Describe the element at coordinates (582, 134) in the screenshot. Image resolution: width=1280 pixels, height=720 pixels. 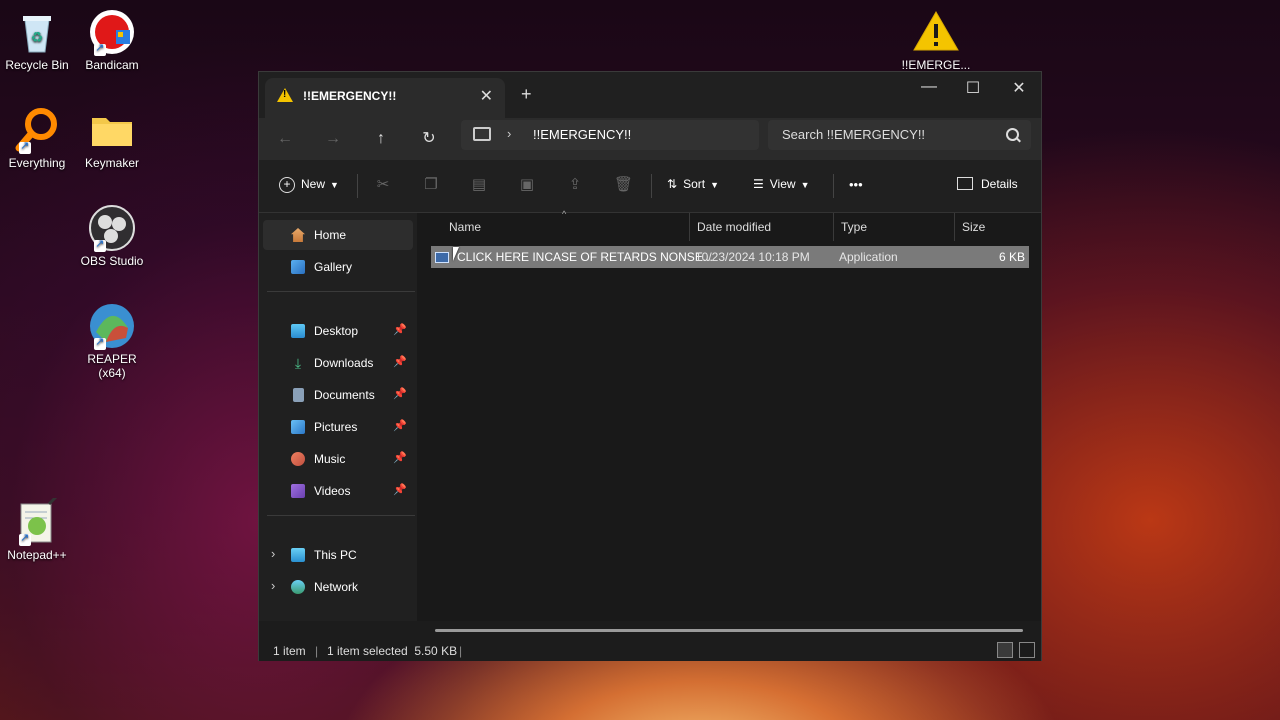
I see `breadcrumb-current: !!EMERGENCY!!` at that location.